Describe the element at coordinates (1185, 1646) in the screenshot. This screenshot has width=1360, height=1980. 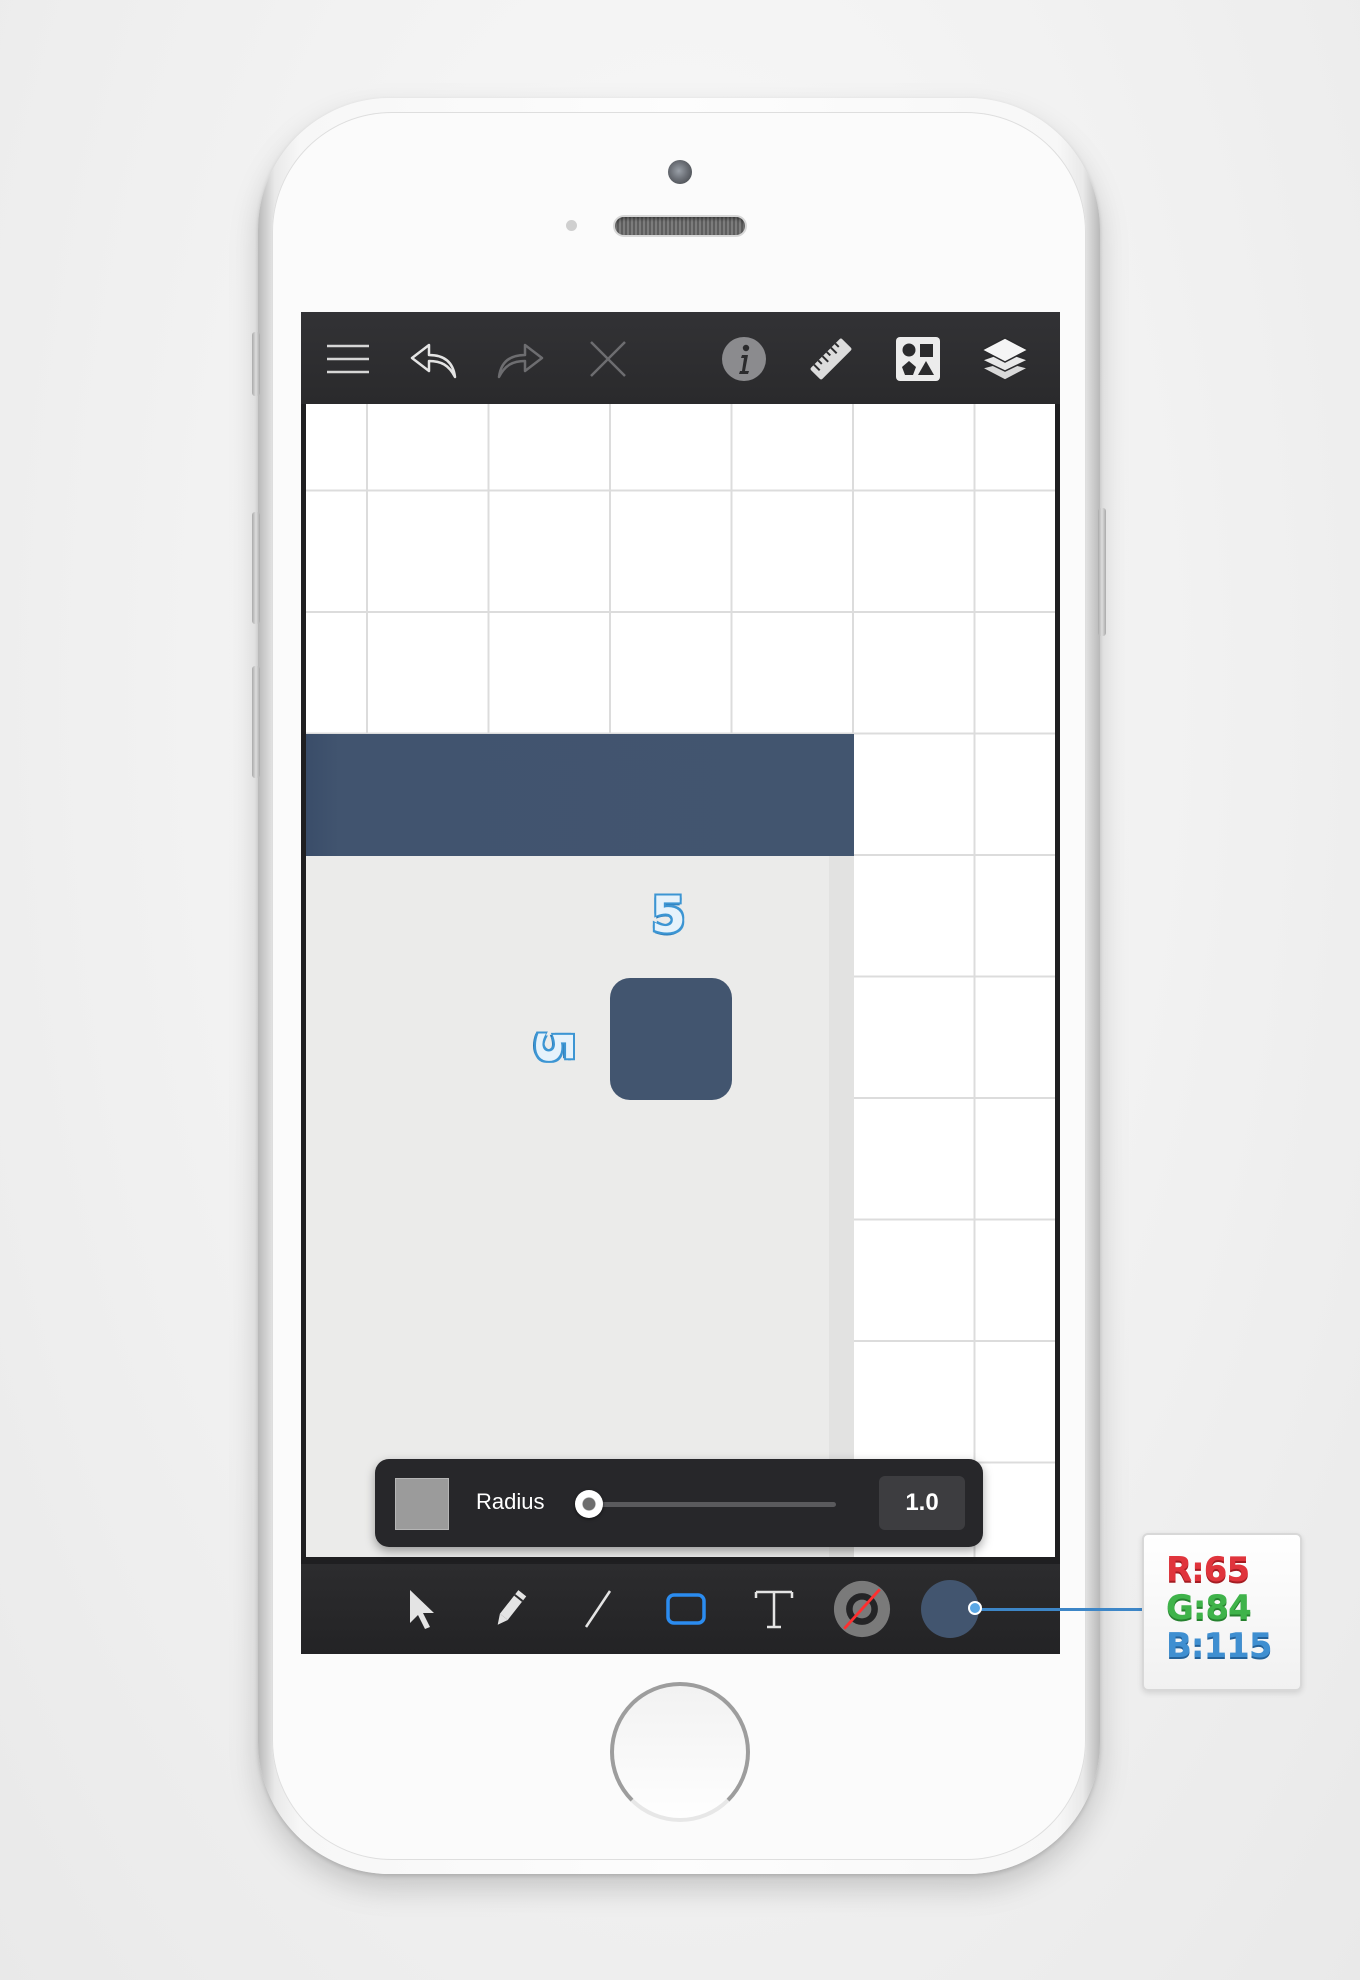
I see `rgb-blue-label: B:` at that location.